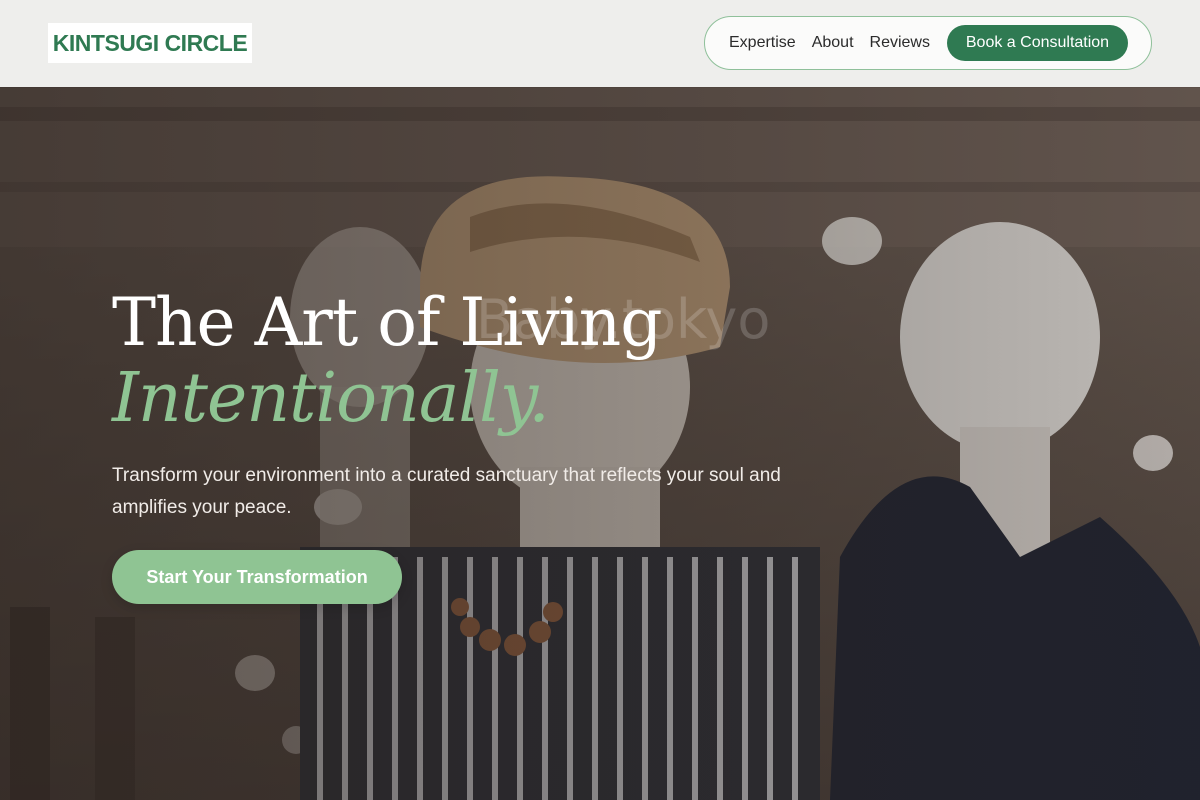  What do you see at coordinates (1037, 43) in the screenshot?
I see `book-consultation-button: Book a Consultation` at bounding box center [1037, 43].